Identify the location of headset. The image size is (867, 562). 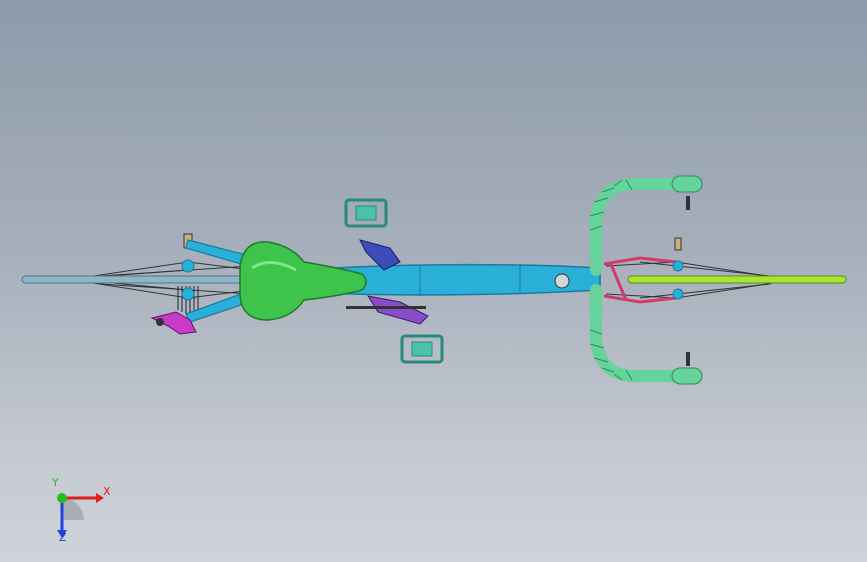
(562, 281).